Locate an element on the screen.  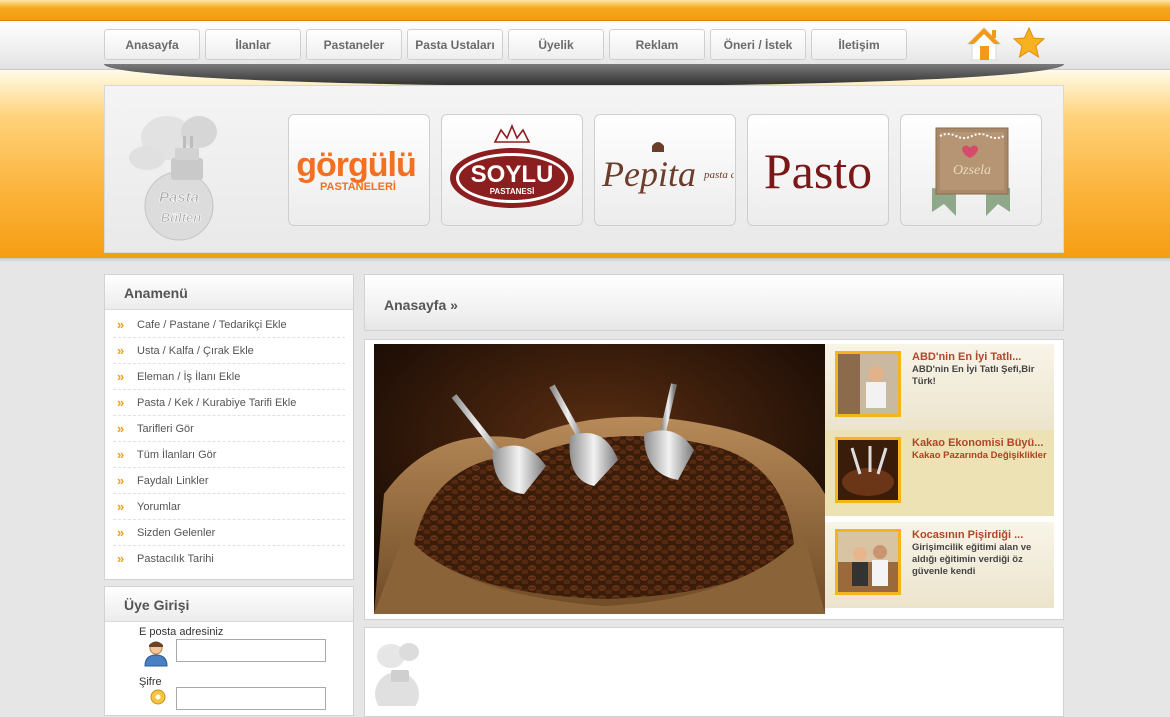
menu-item-label: Pasta / Kek / Kurabiye Tarifi Ekle is located at coordinates (217, 402).